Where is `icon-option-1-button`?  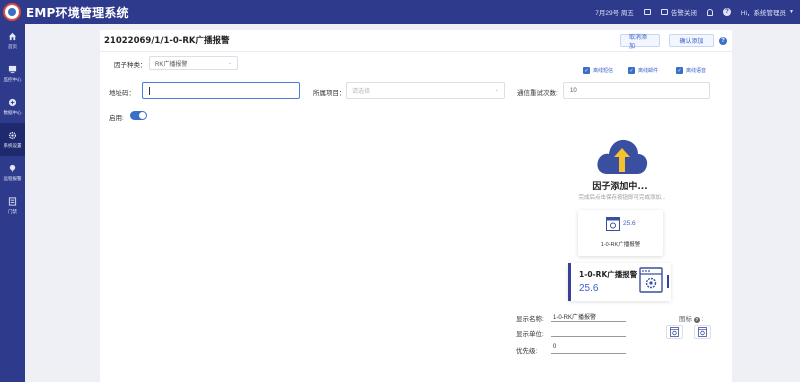 icon-option-1-button is located at coordinates (674, 332).